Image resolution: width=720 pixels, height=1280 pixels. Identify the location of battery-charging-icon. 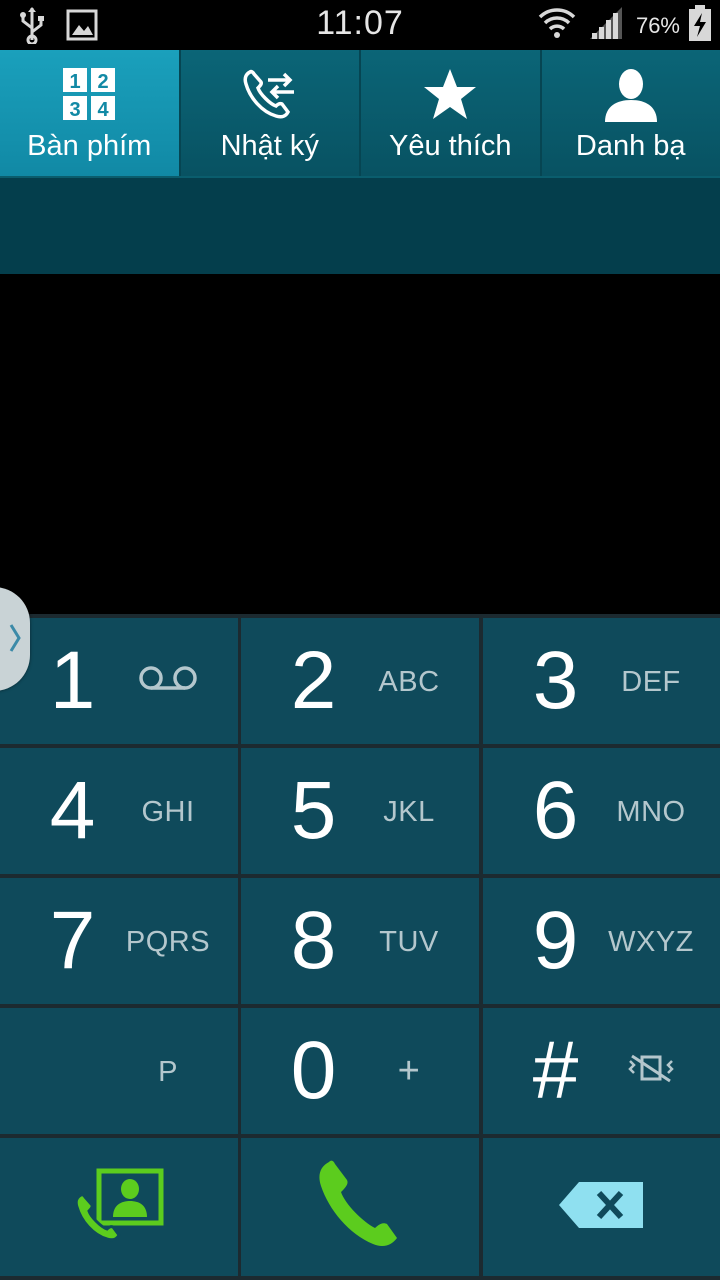
(700, 25).